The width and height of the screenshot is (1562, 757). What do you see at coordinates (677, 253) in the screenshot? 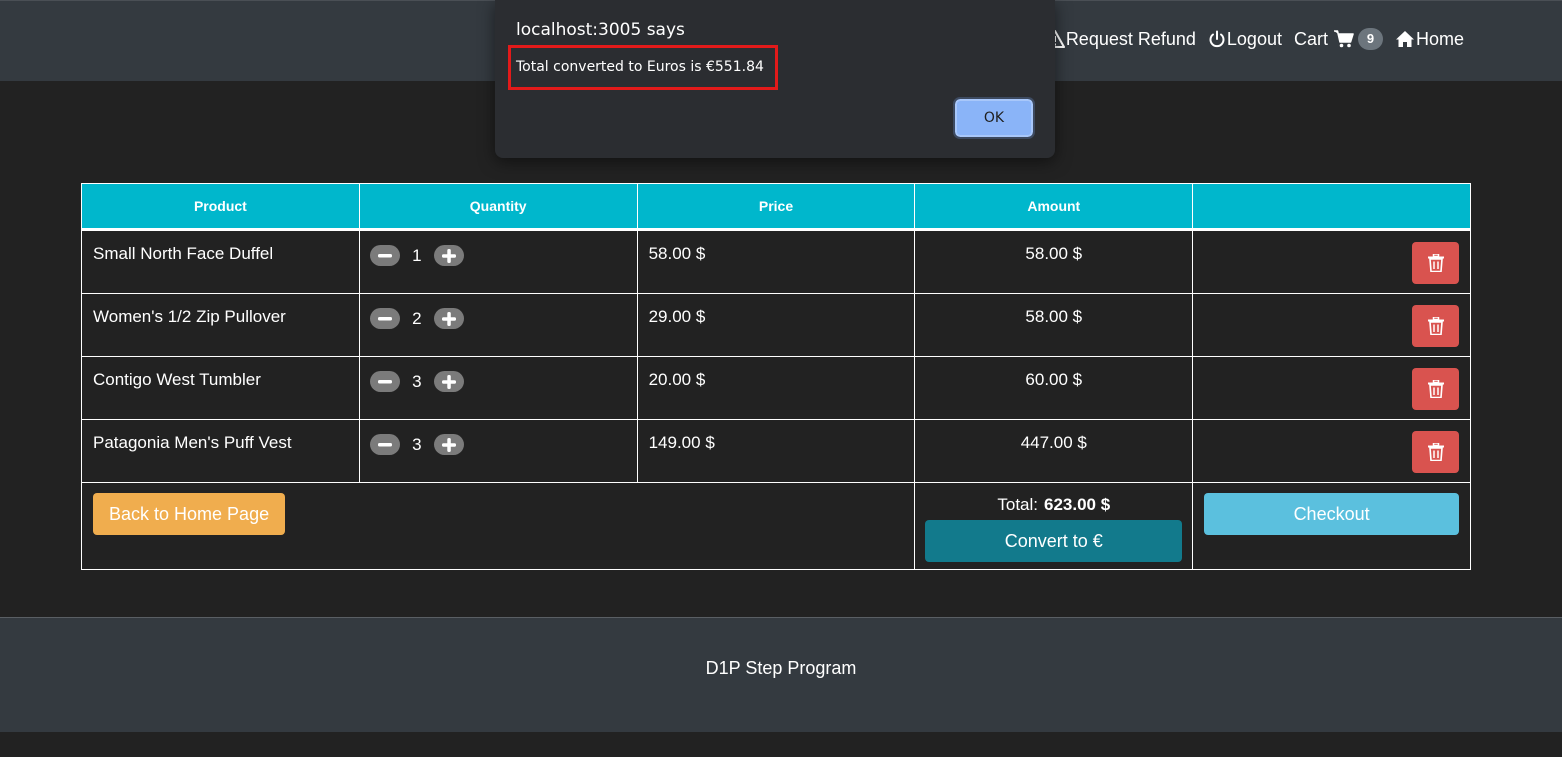
I see `price-value: 58.00 $` at bounding box center [677, 253].